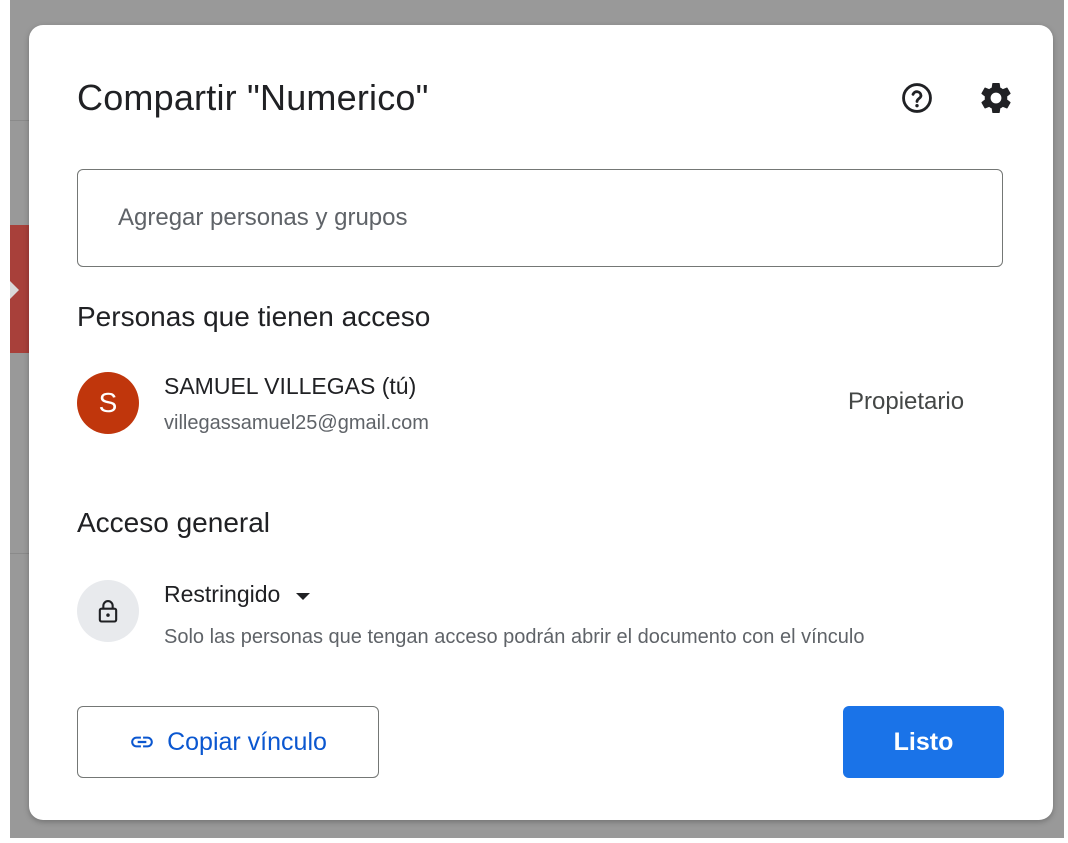  I want to click on avatar-letter: S, so click(108, 402).